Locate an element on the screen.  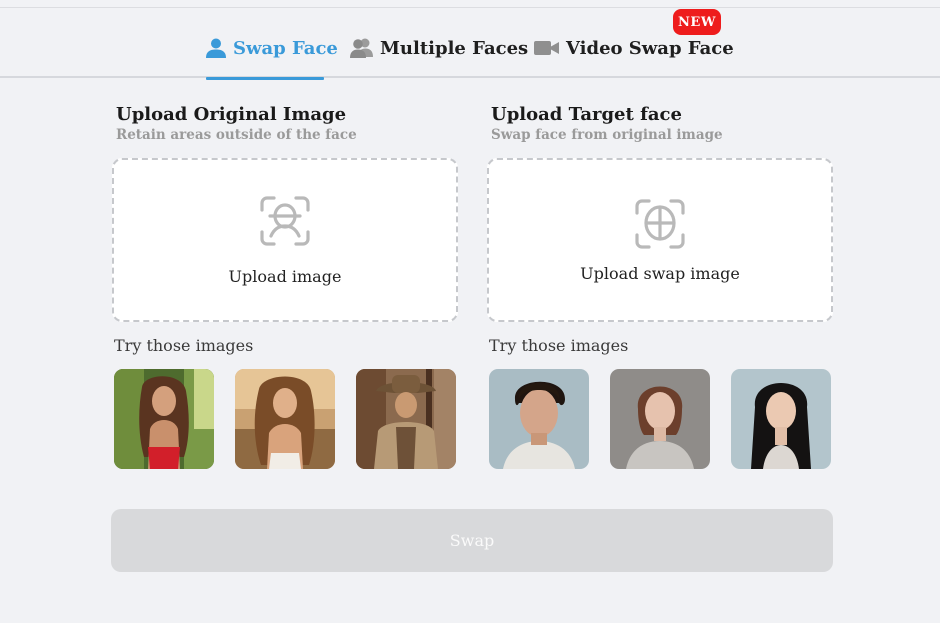
tab-label: Multiple Faces is located at coordinates (454, 48).